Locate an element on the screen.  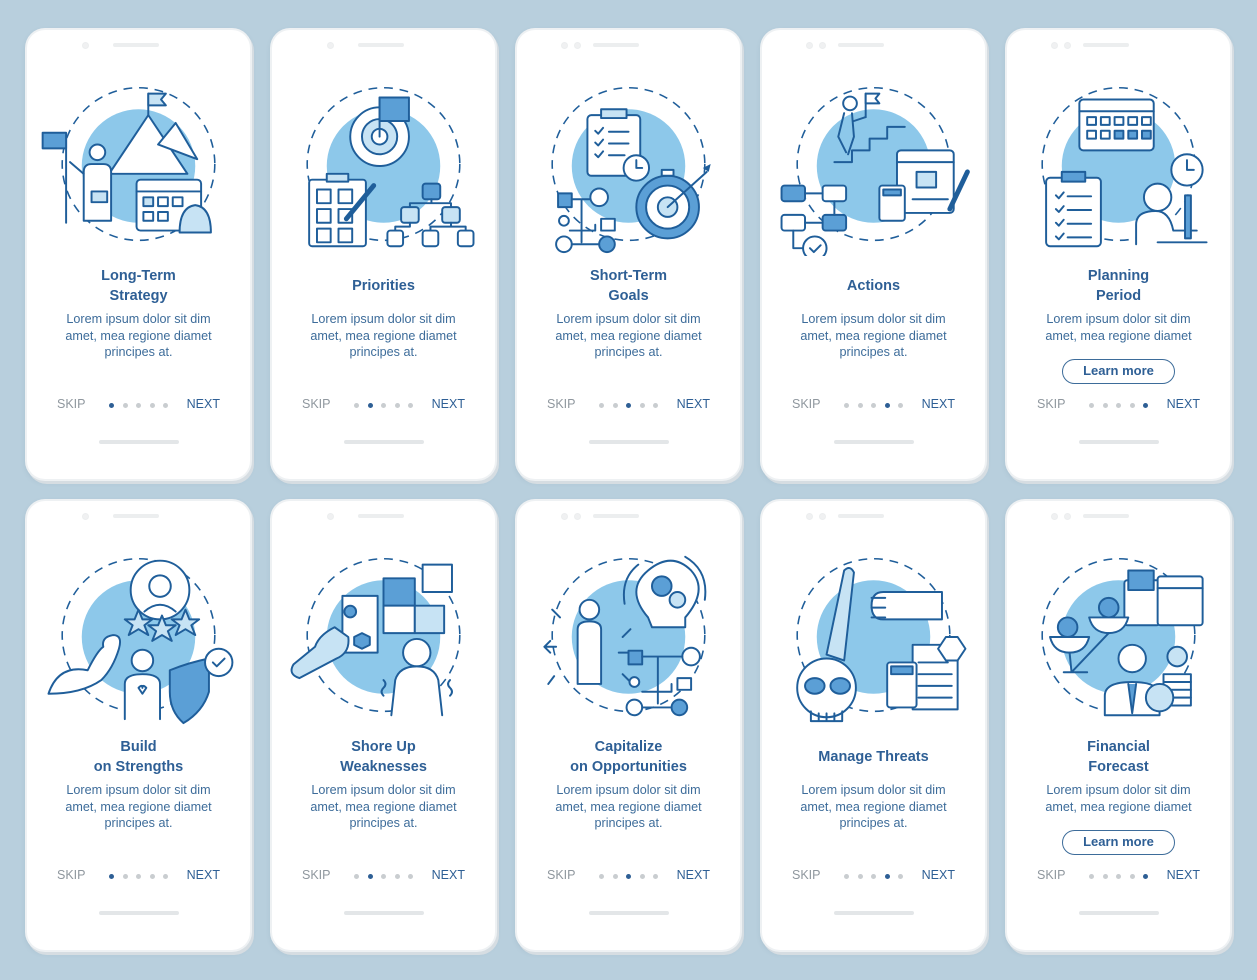
description-line-1: Lorem ipsum dolor sit dim is located at coordinates (138, 790).